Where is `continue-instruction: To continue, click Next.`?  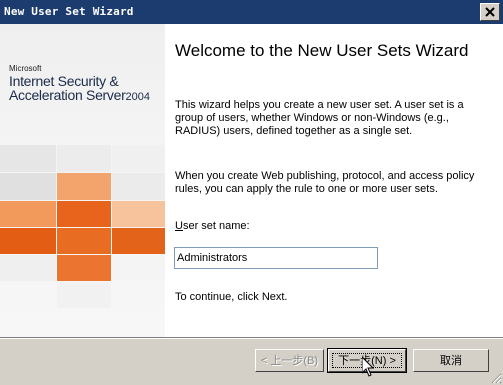
continue-instruction: To continue, click Next. is located at coordinates (231, 297).